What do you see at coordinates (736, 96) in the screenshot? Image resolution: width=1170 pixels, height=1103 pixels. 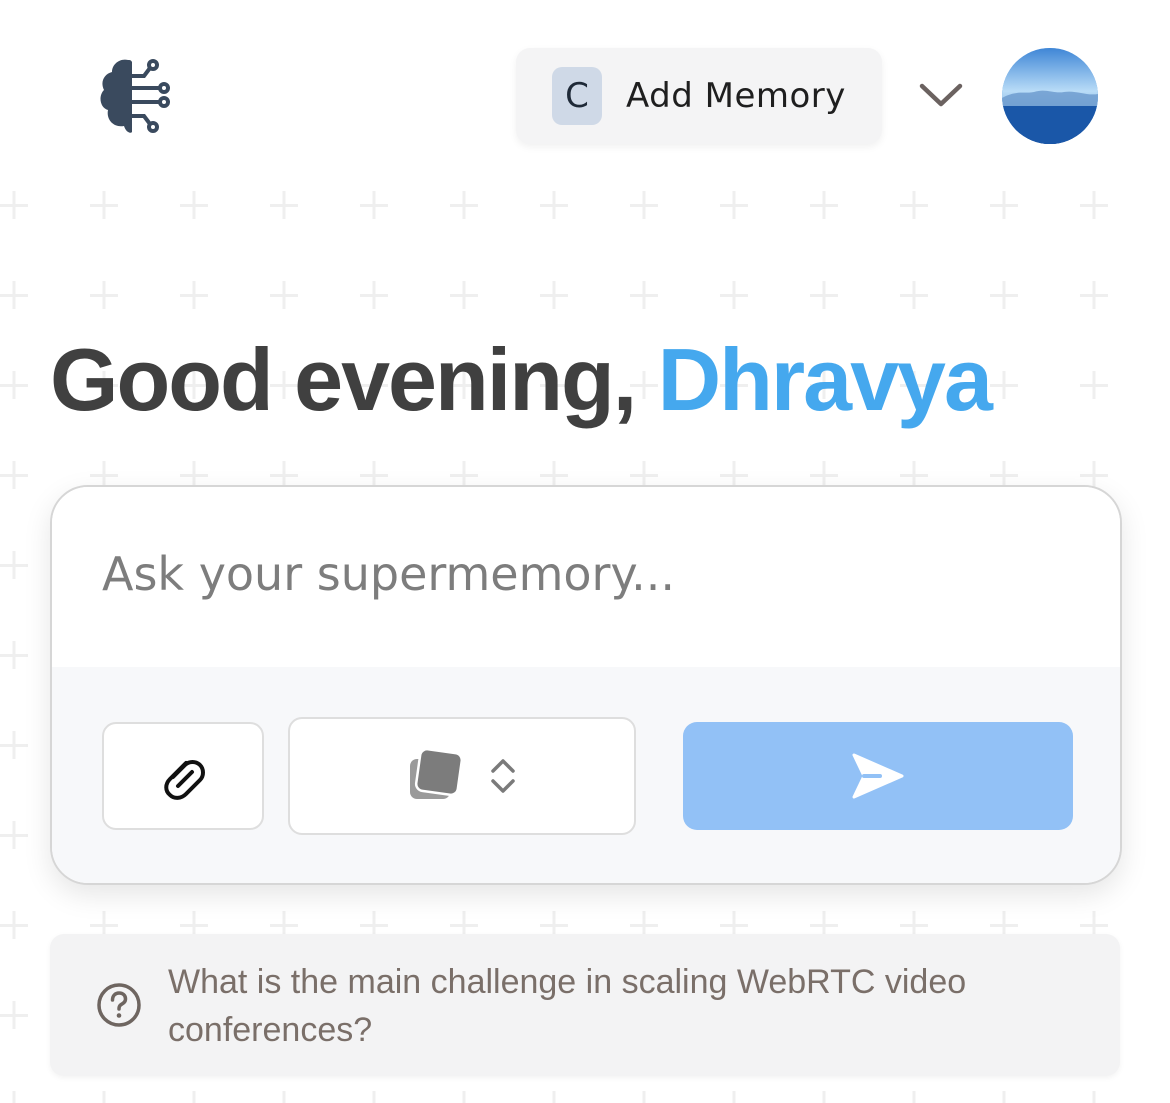 I see `add-memory-label: Add Memory` at bounding box center [736, 96].